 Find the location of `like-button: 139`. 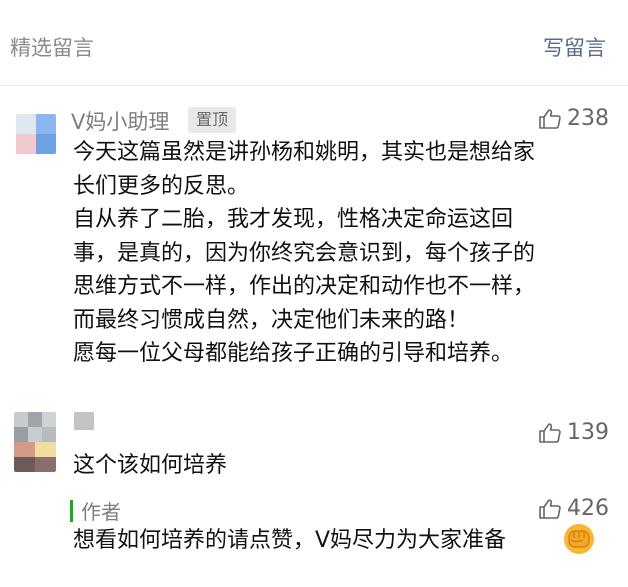

like-button: 139 is located at coordinates (573, 432).